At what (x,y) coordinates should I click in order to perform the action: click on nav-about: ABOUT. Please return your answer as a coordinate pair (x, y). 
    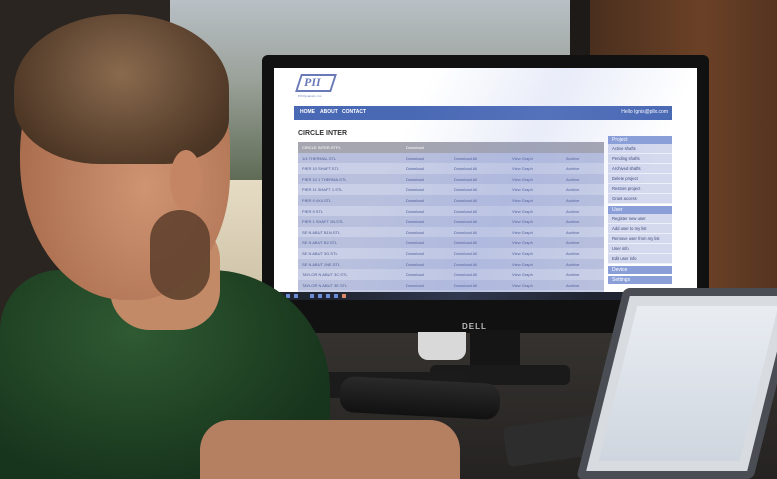
    Looking at the image, I should click on (329, 112).